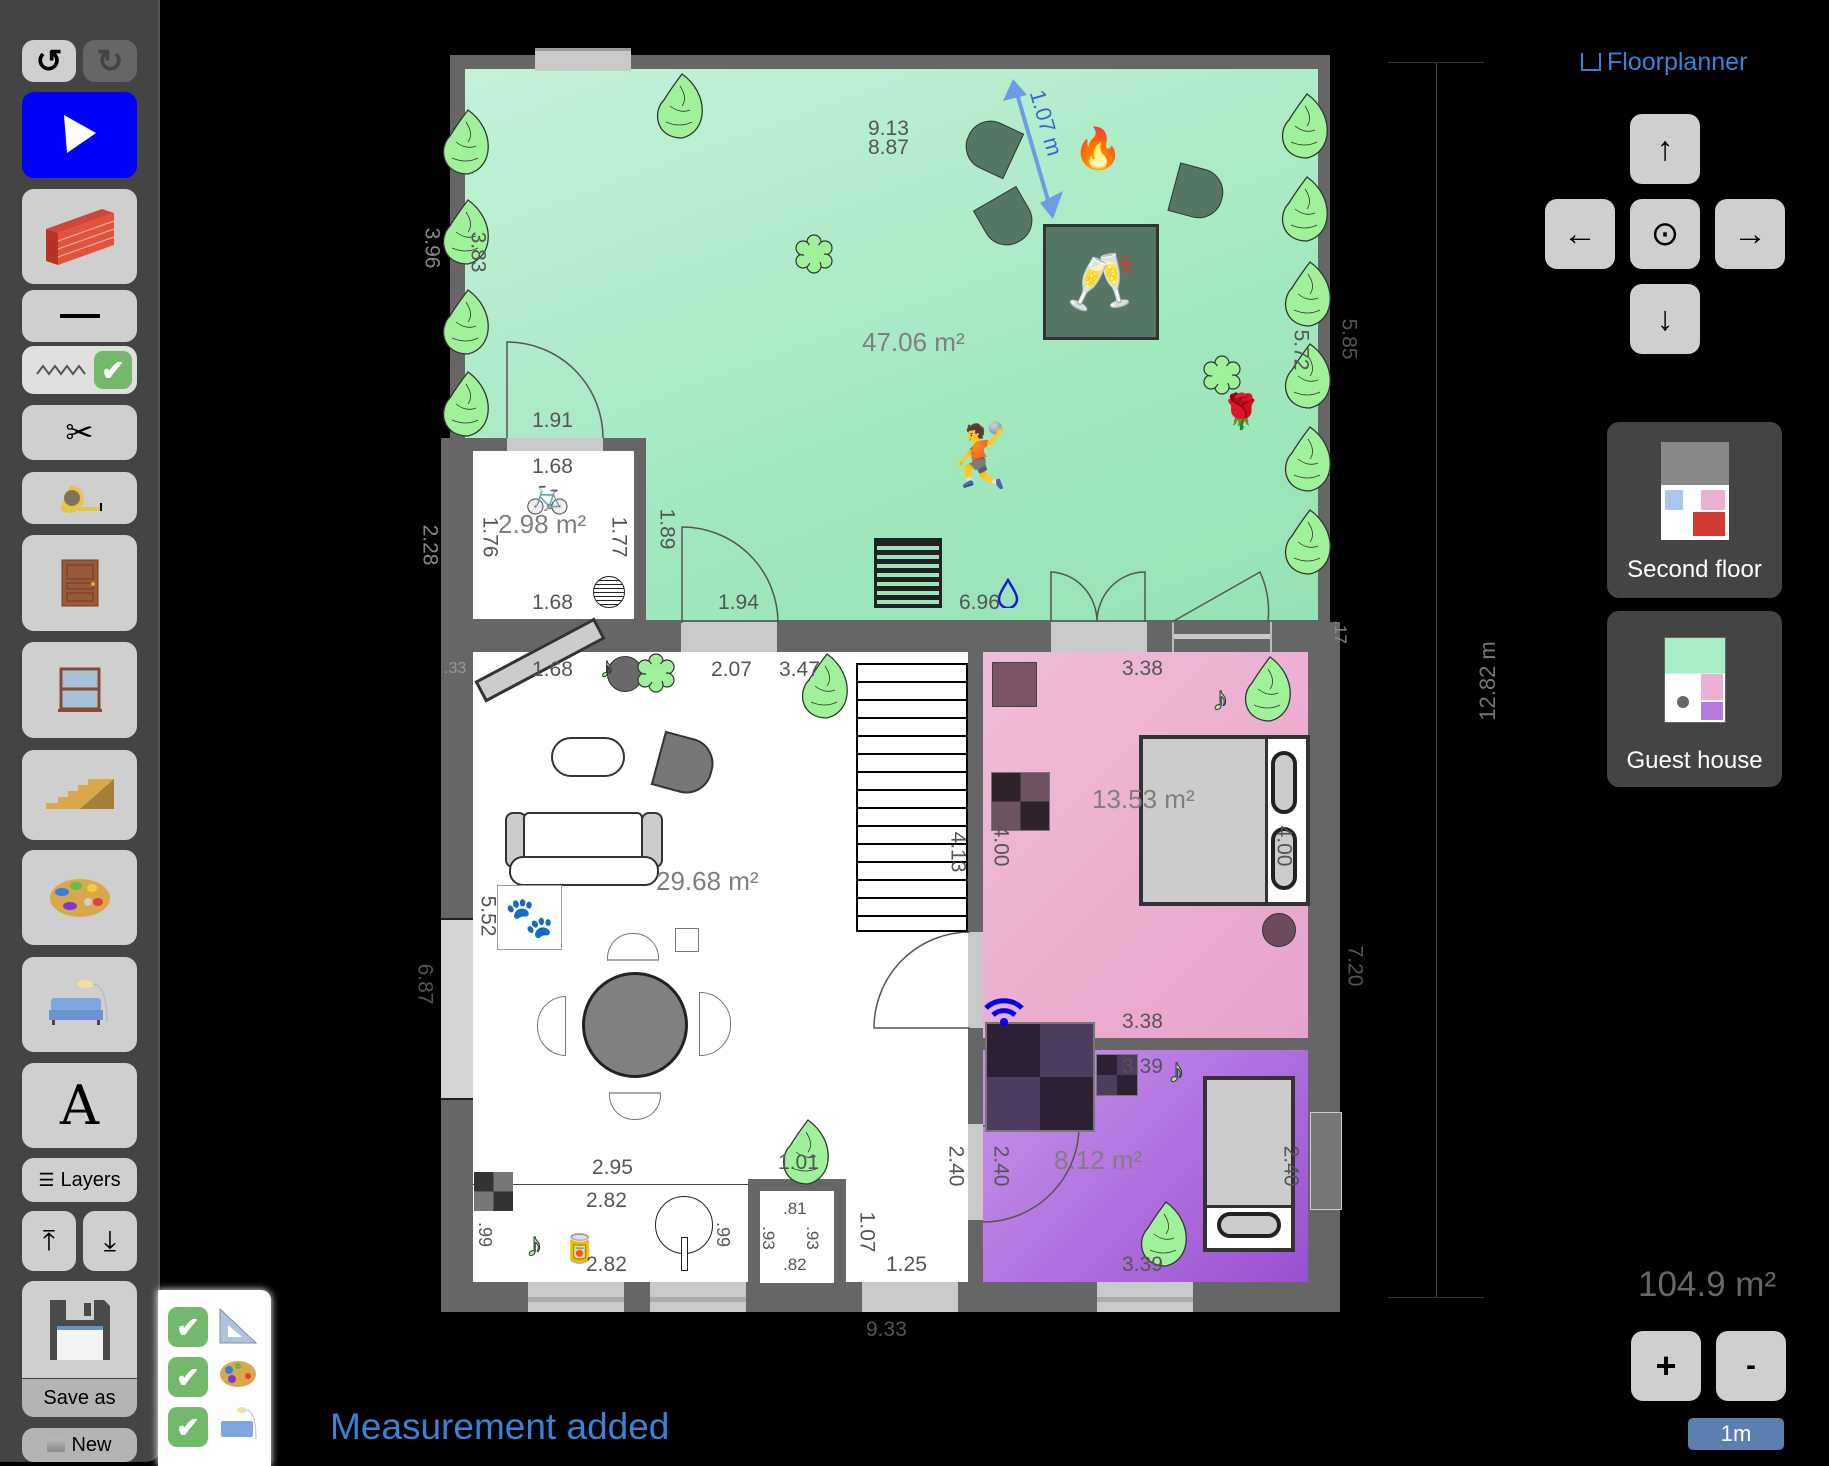  I want to click on furniture-tool-button, so click(79, 1004).